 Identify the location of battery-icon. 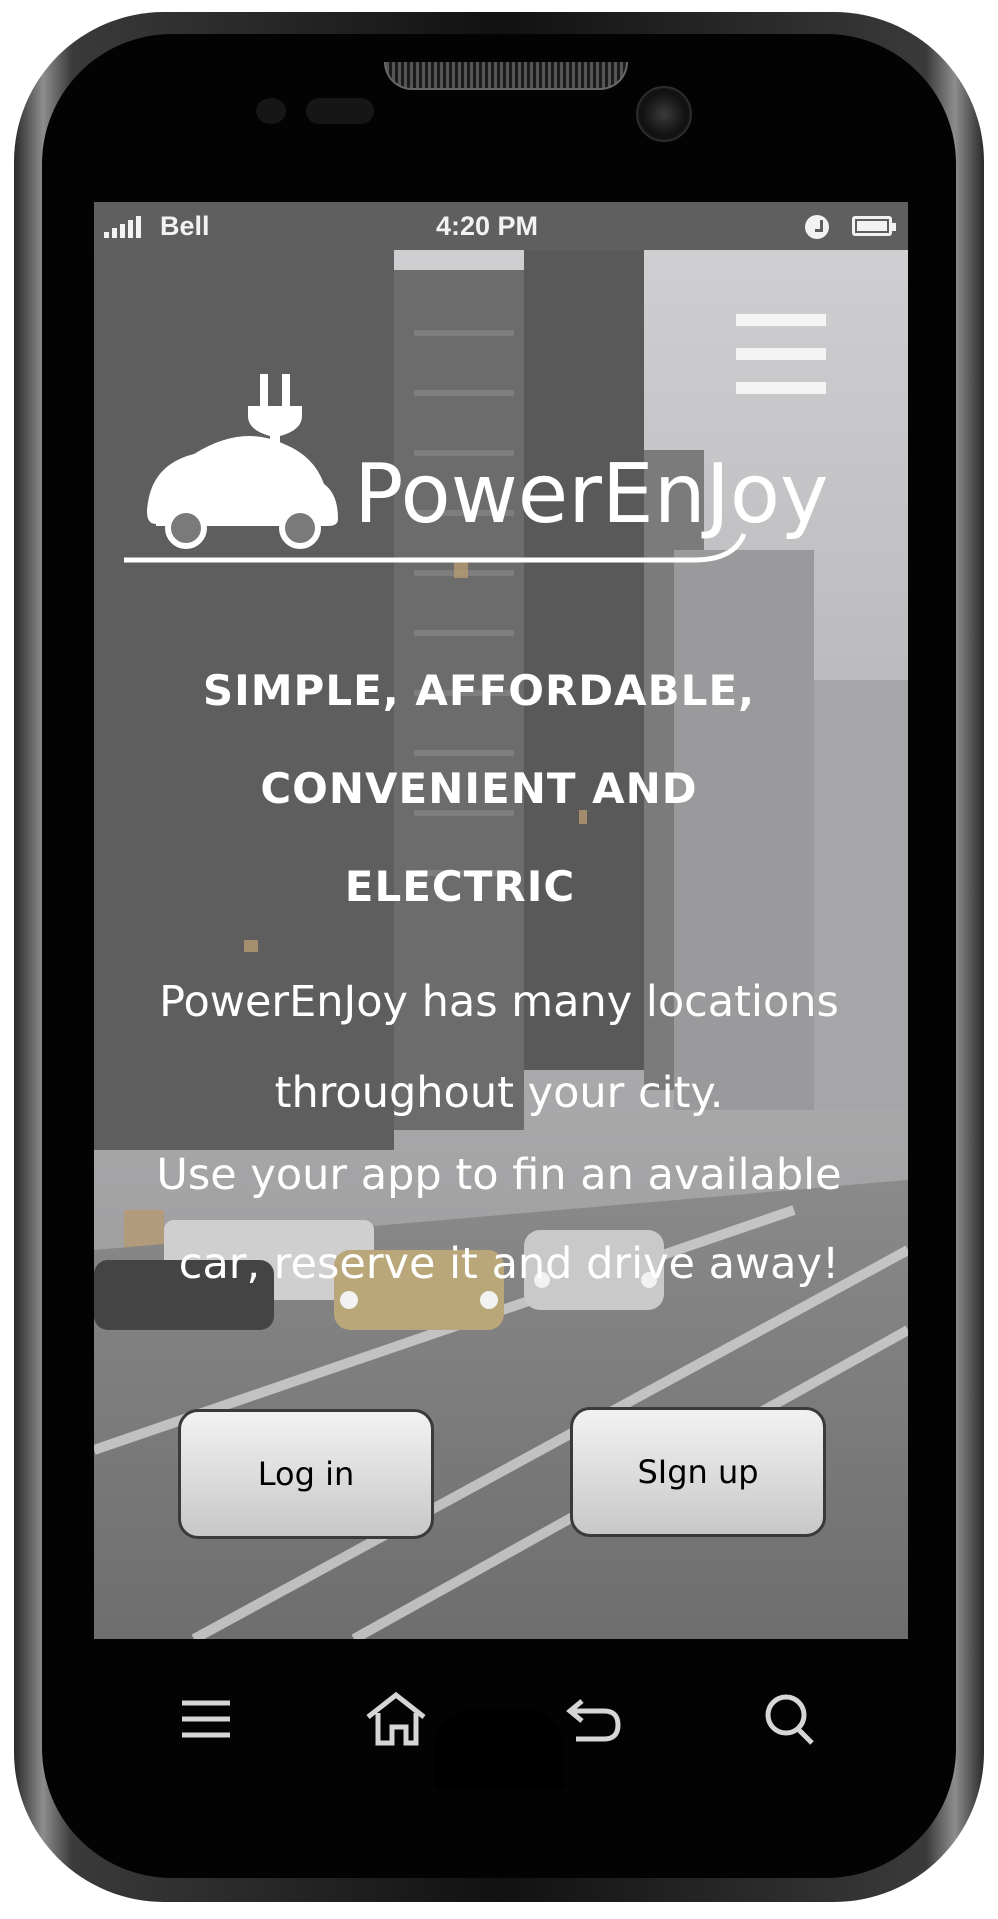
(874, 226).